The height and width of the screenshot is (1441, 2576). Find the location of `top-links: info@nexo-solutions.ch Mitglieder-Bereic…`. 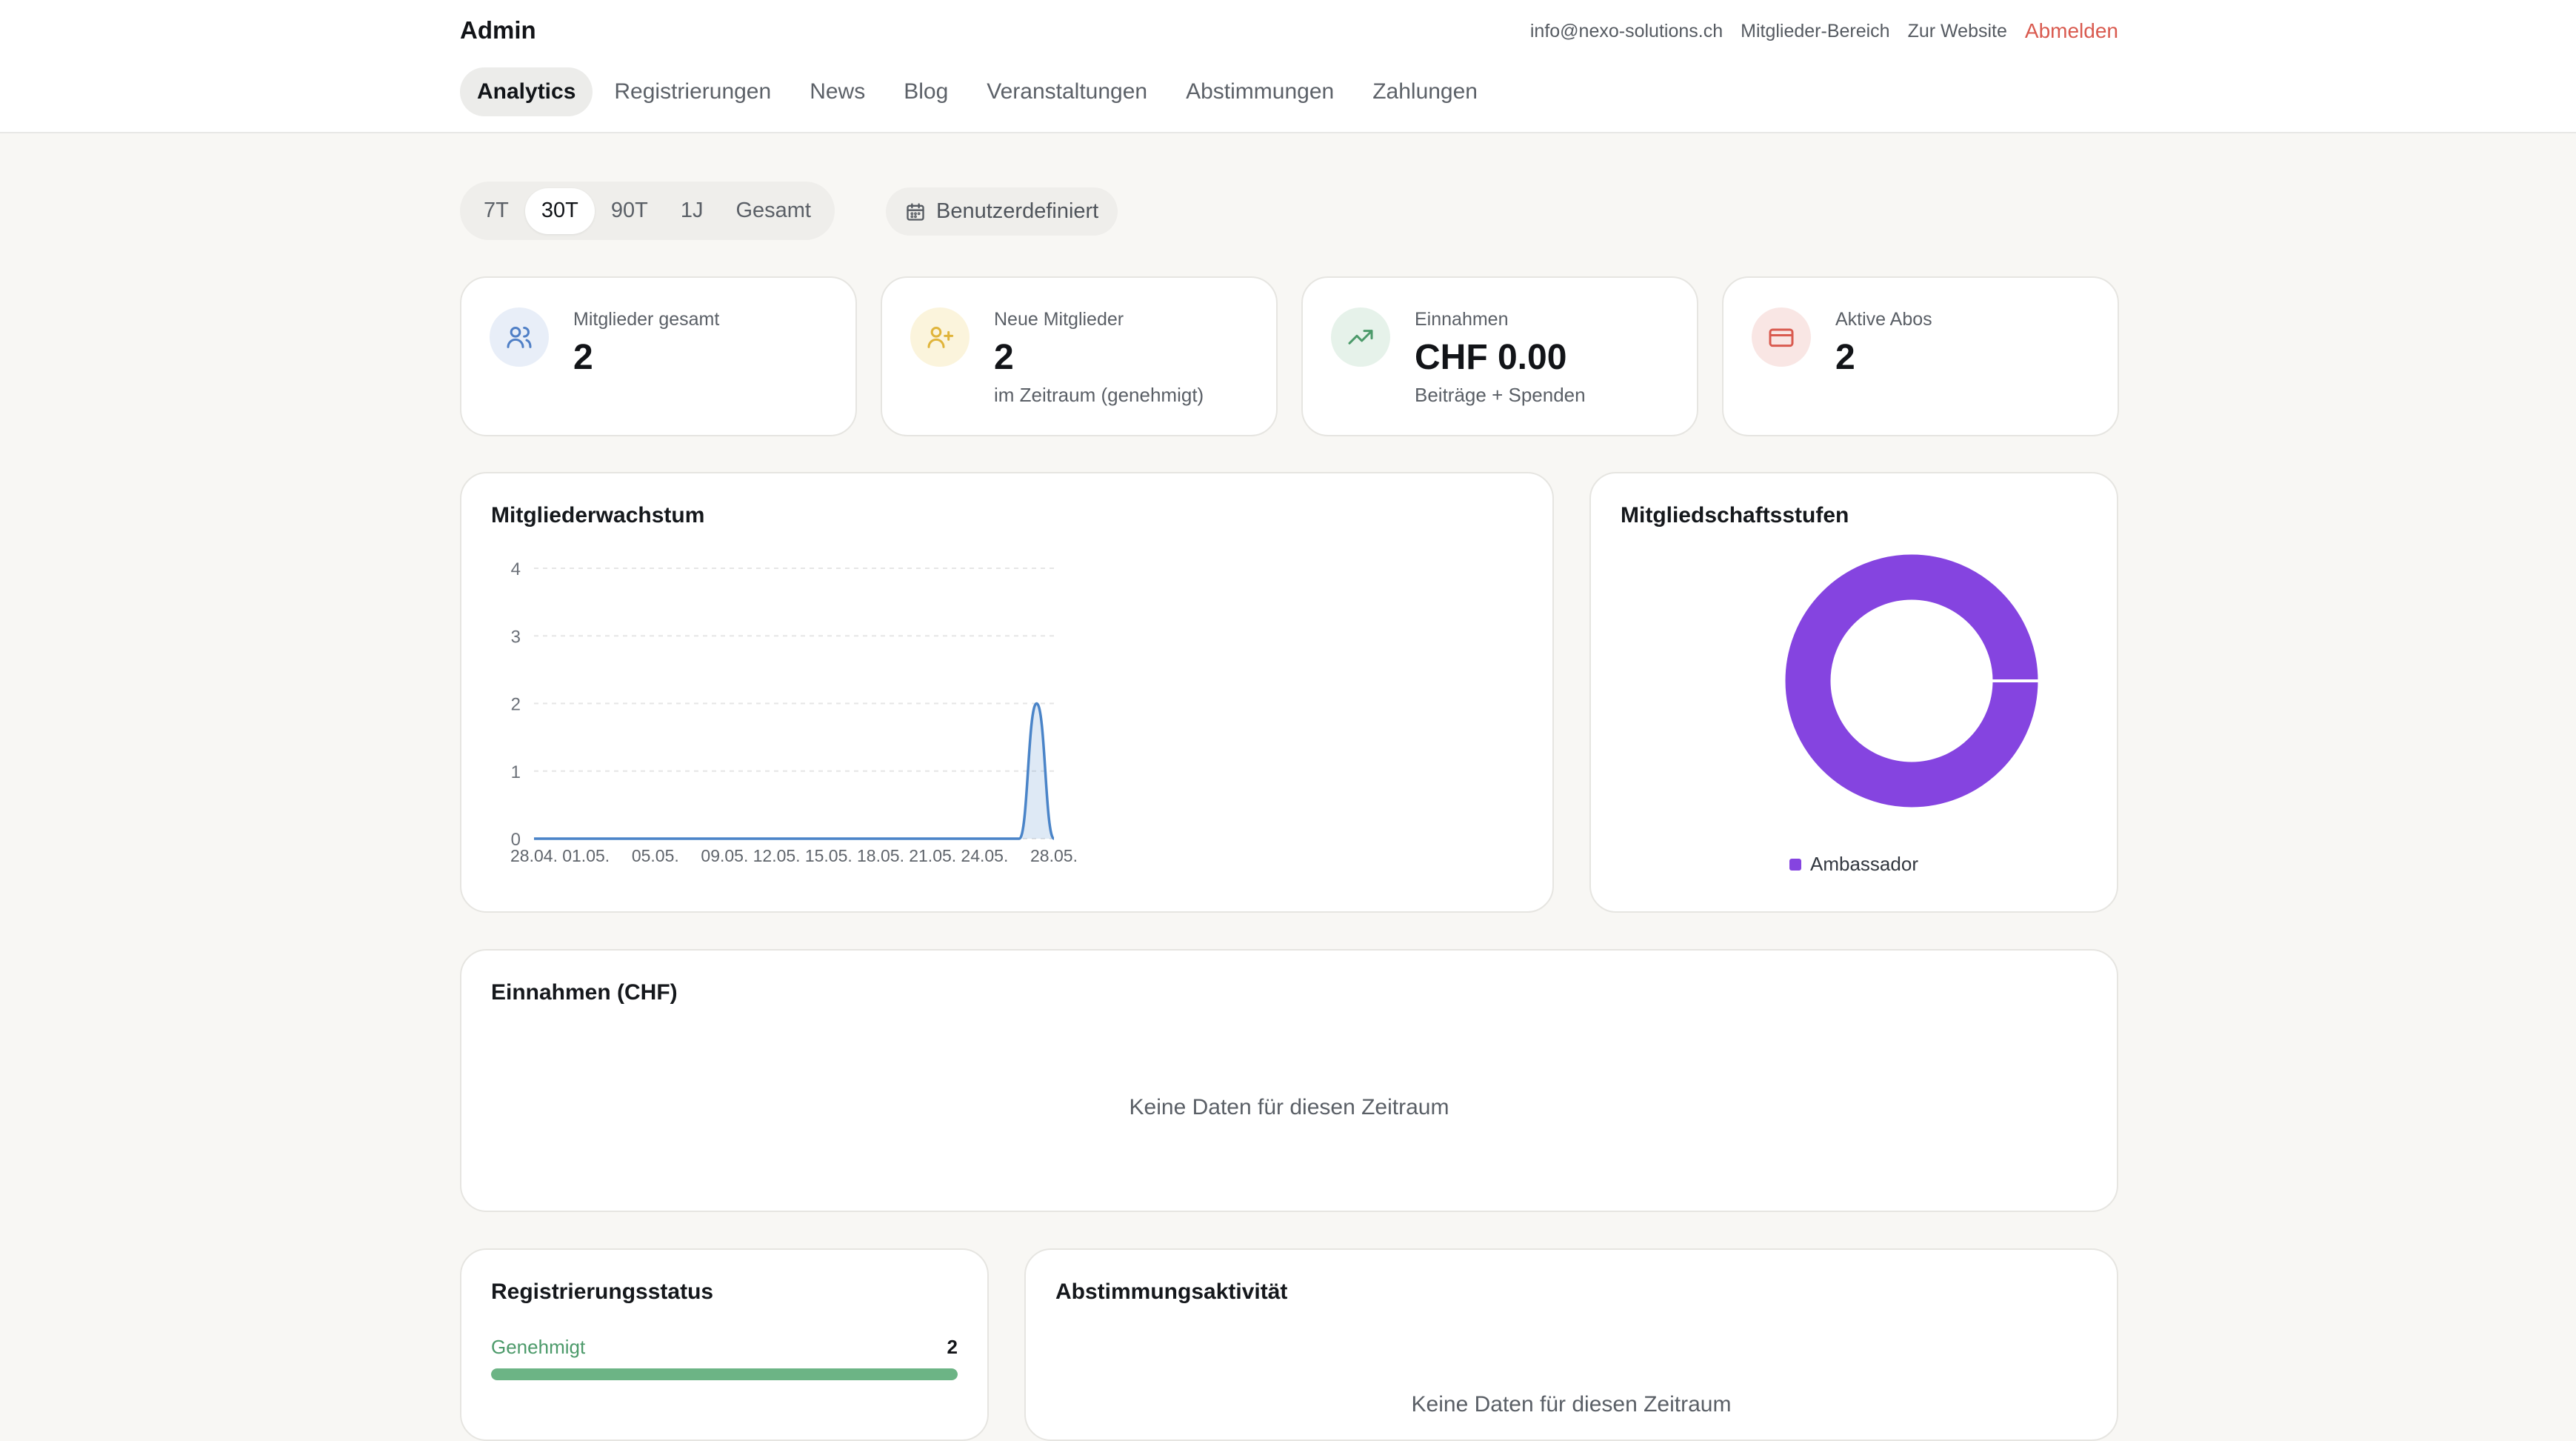

top-links: info@nexo-solutions.ch Mitglieder-Bereic… is located at coordinates (1824, 31).